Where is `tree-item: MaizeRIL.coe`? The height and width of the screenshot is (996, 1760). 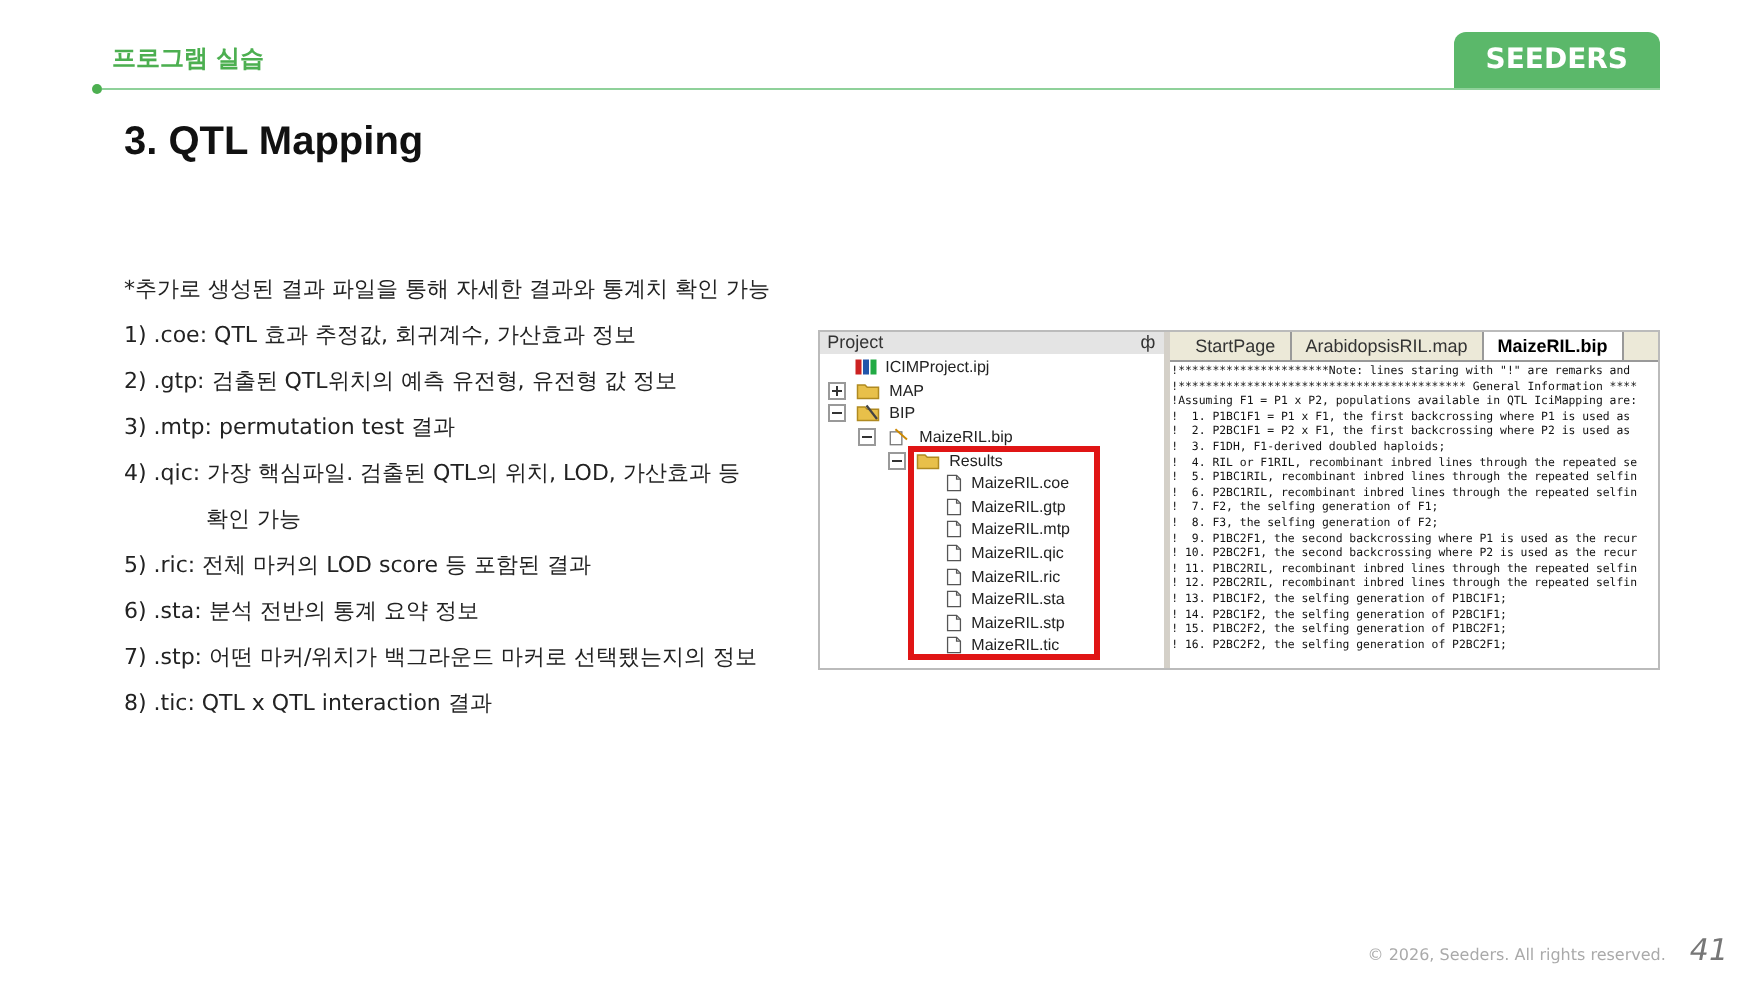
tree-item: MaizeRIL.coe is located at coordinates (1020, 483).